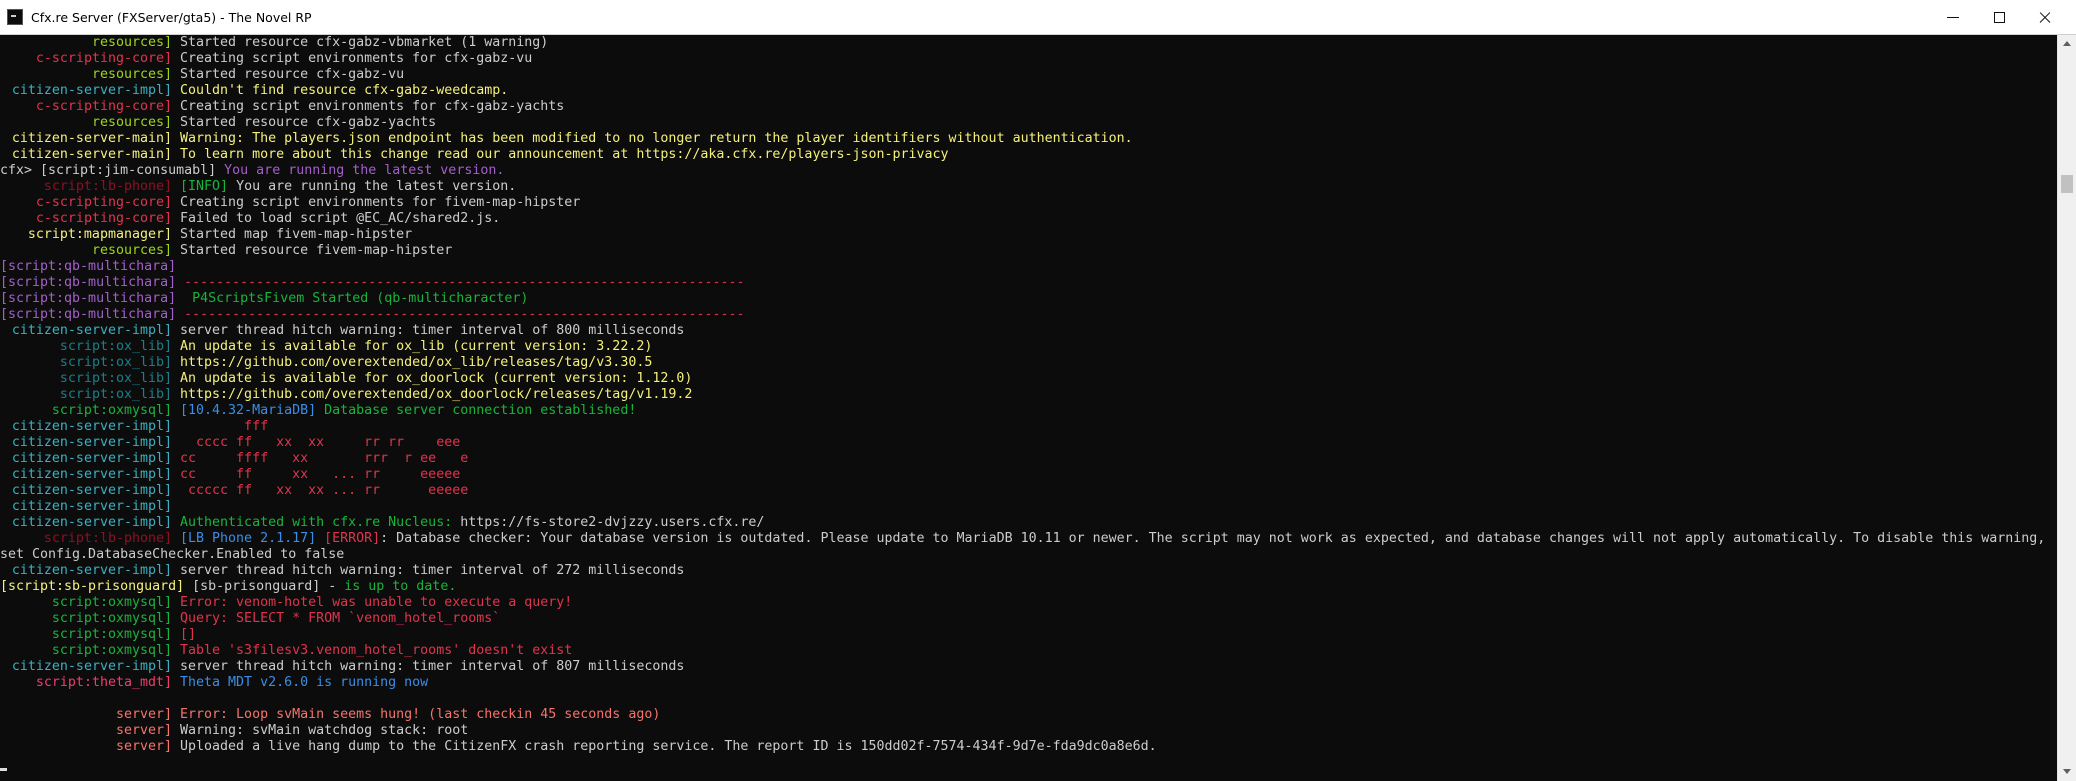 The image size is (2076, 781). What do you see at coordinates (224, 426) in the screenshot?
I see `log-message-segment: fff` at bounding box center [224, 426].